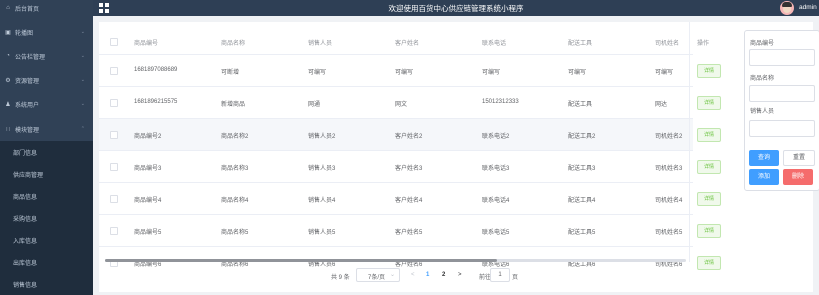 The image size is (819, 295). What do you see at coordinates (82, 129) in the screenshot?
I see `chevron-up-icon: ⌃` at bounding box center [82, 129].